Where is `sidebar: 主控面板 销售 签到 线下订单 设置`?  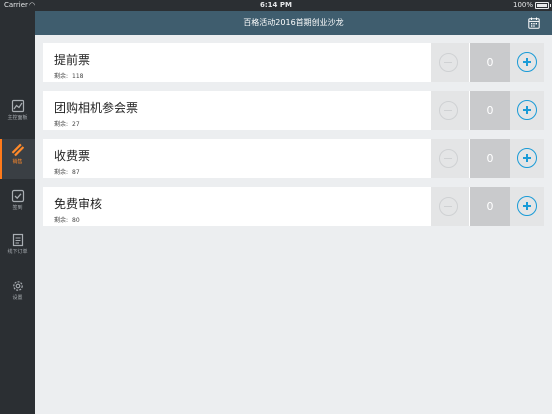 sidebar: 主控面板 销售 签到 线下订单 设置 is located at coordinates (17, 212).